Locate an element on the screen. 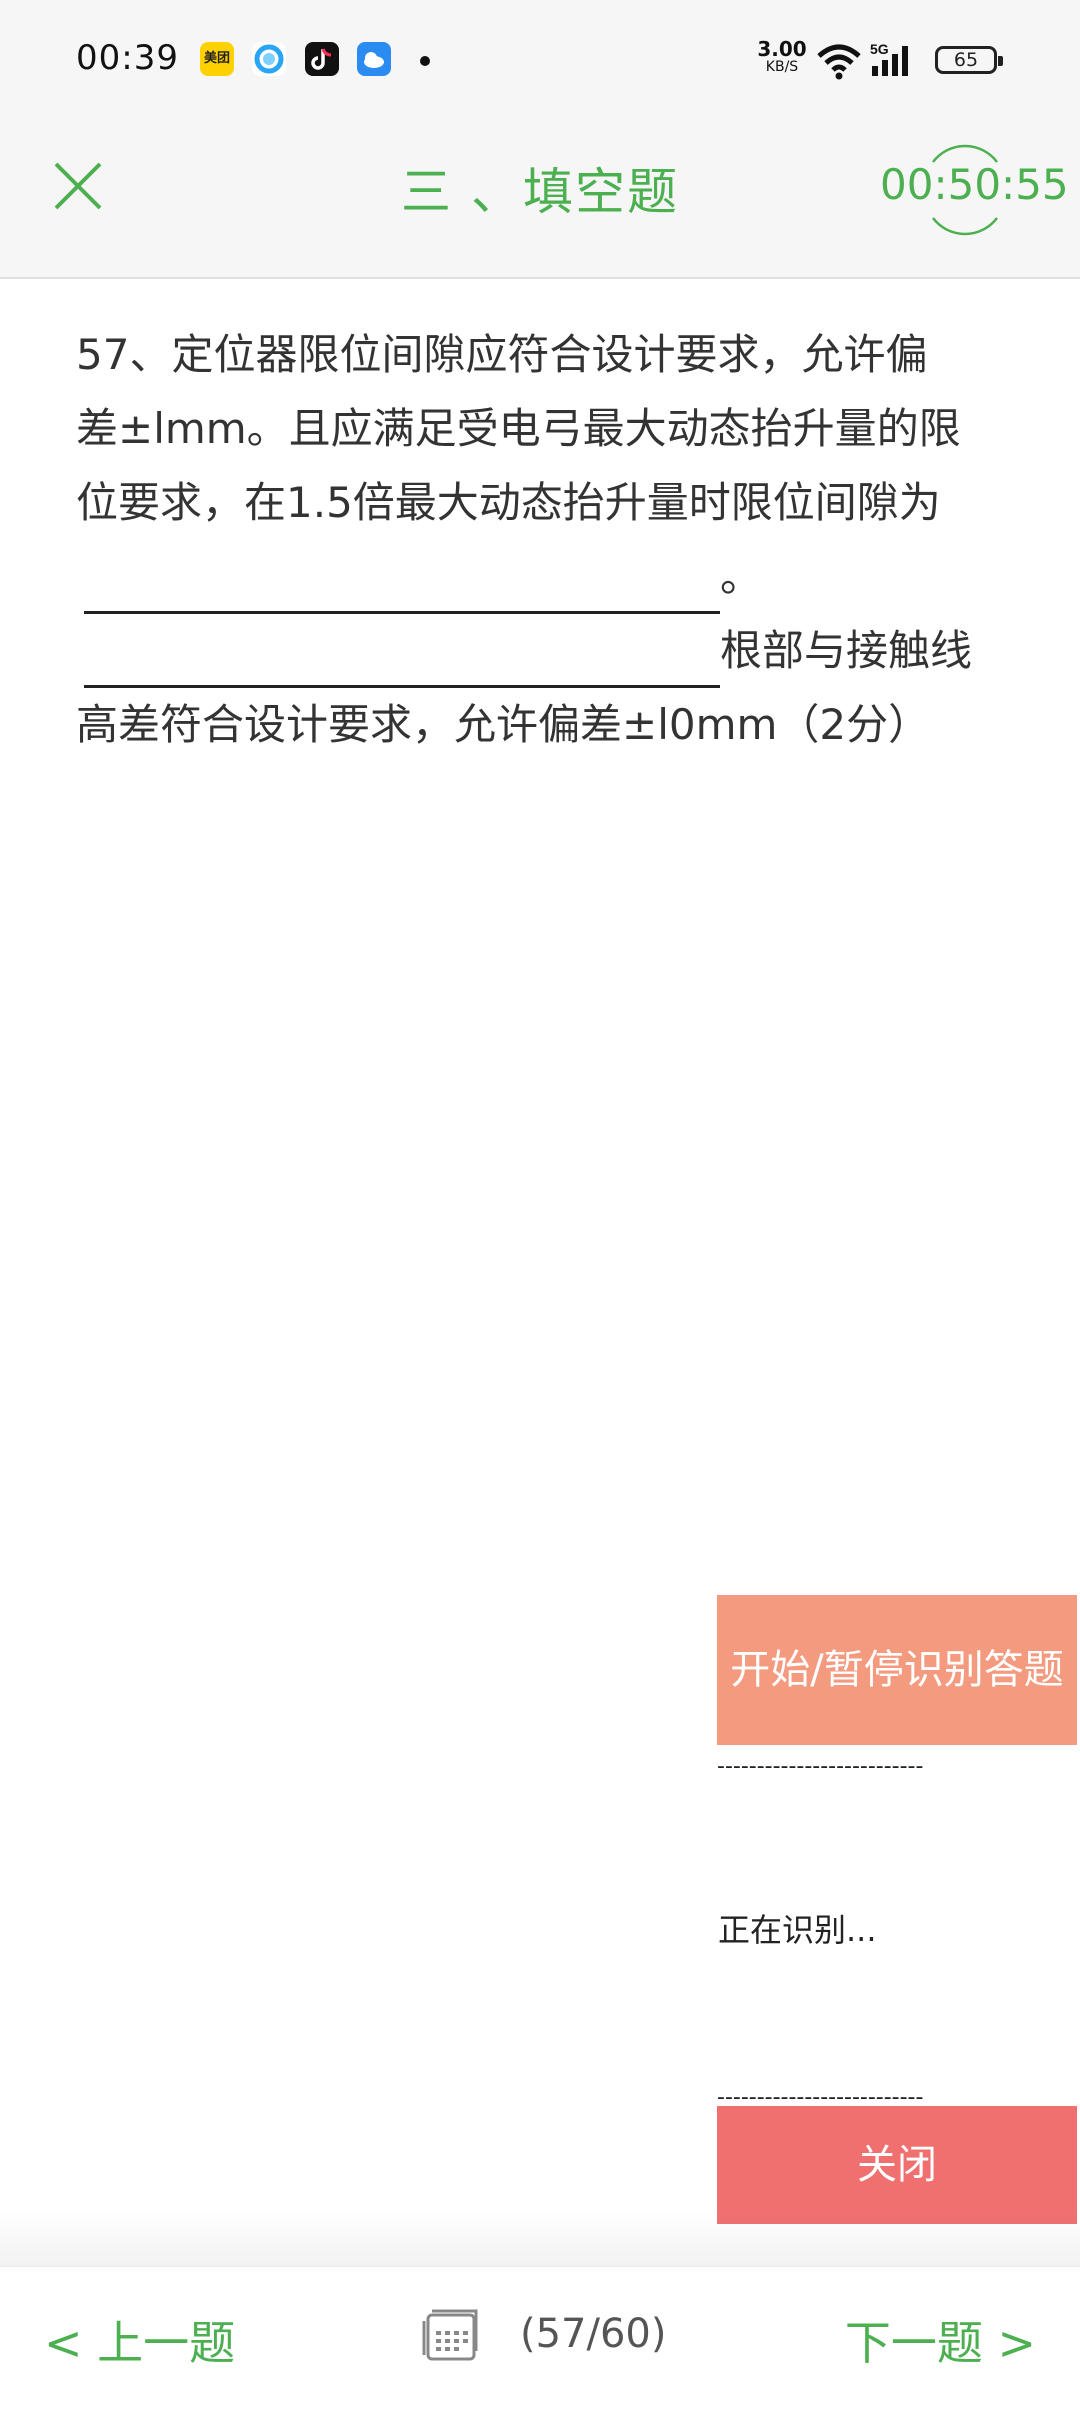 The height and width of the screenshot is (2412, 1080). question-line-blank-1: 。 is located at coordinates (541, 577).